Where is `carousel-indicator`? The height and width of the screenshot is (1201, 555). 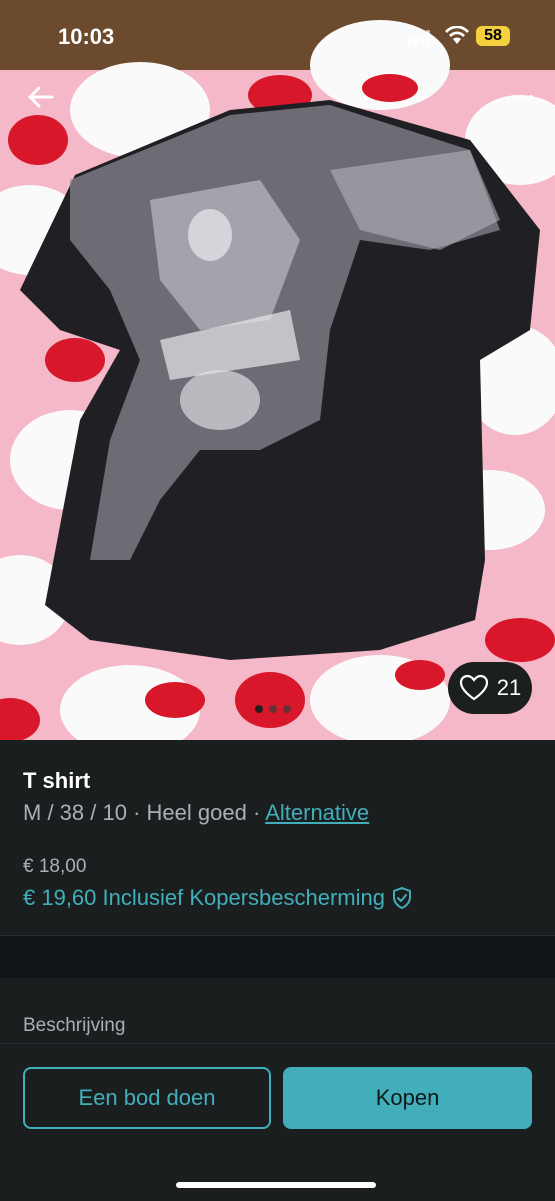 carousel-indicator is located at coordinates (273, 709).